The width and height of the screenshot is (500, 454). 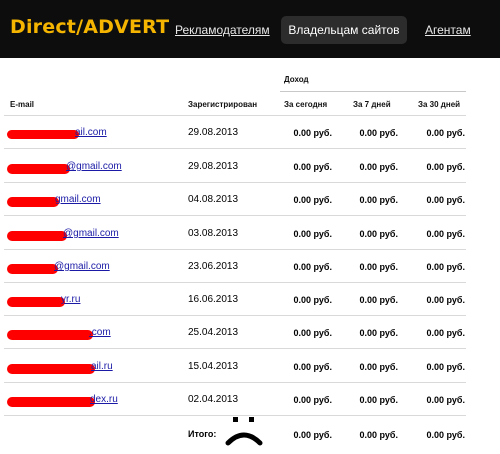 What do you see at coordinates (213, 366) in the screenshot?
I see `registered-date: 15.04.2013` at bounding box center [213, 366].